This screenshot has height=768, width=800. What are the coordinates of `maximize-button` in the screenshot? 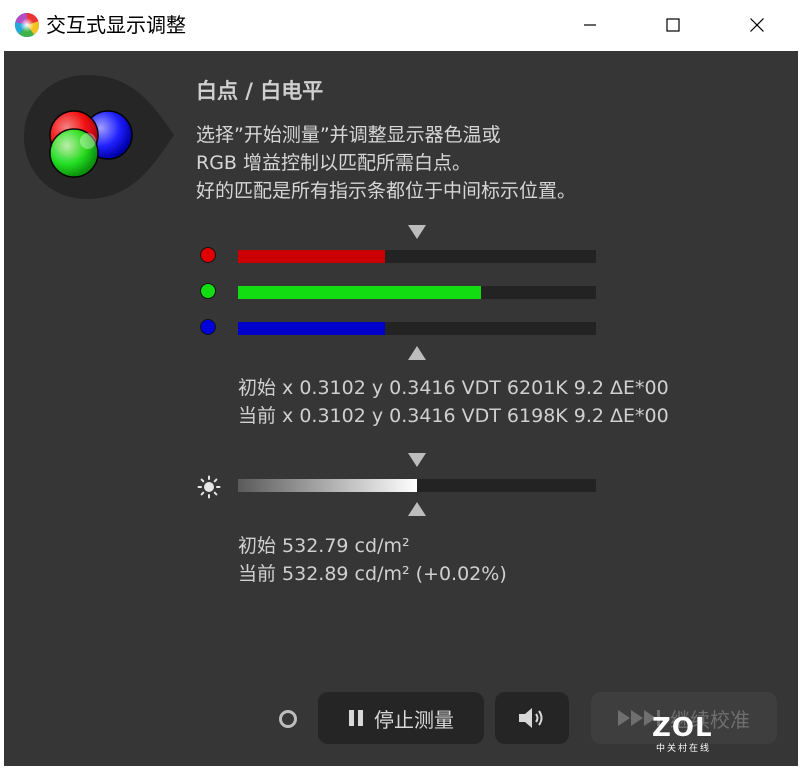 It's located at (673, 25).